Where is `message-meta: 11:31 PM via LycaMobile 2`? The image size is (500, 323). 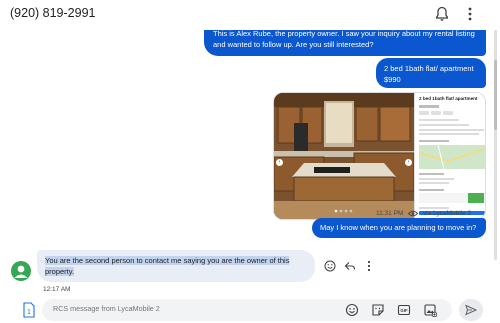 message-meta: 11:31 PM via LycaMobile 2 is located at coordinates (423, 213).